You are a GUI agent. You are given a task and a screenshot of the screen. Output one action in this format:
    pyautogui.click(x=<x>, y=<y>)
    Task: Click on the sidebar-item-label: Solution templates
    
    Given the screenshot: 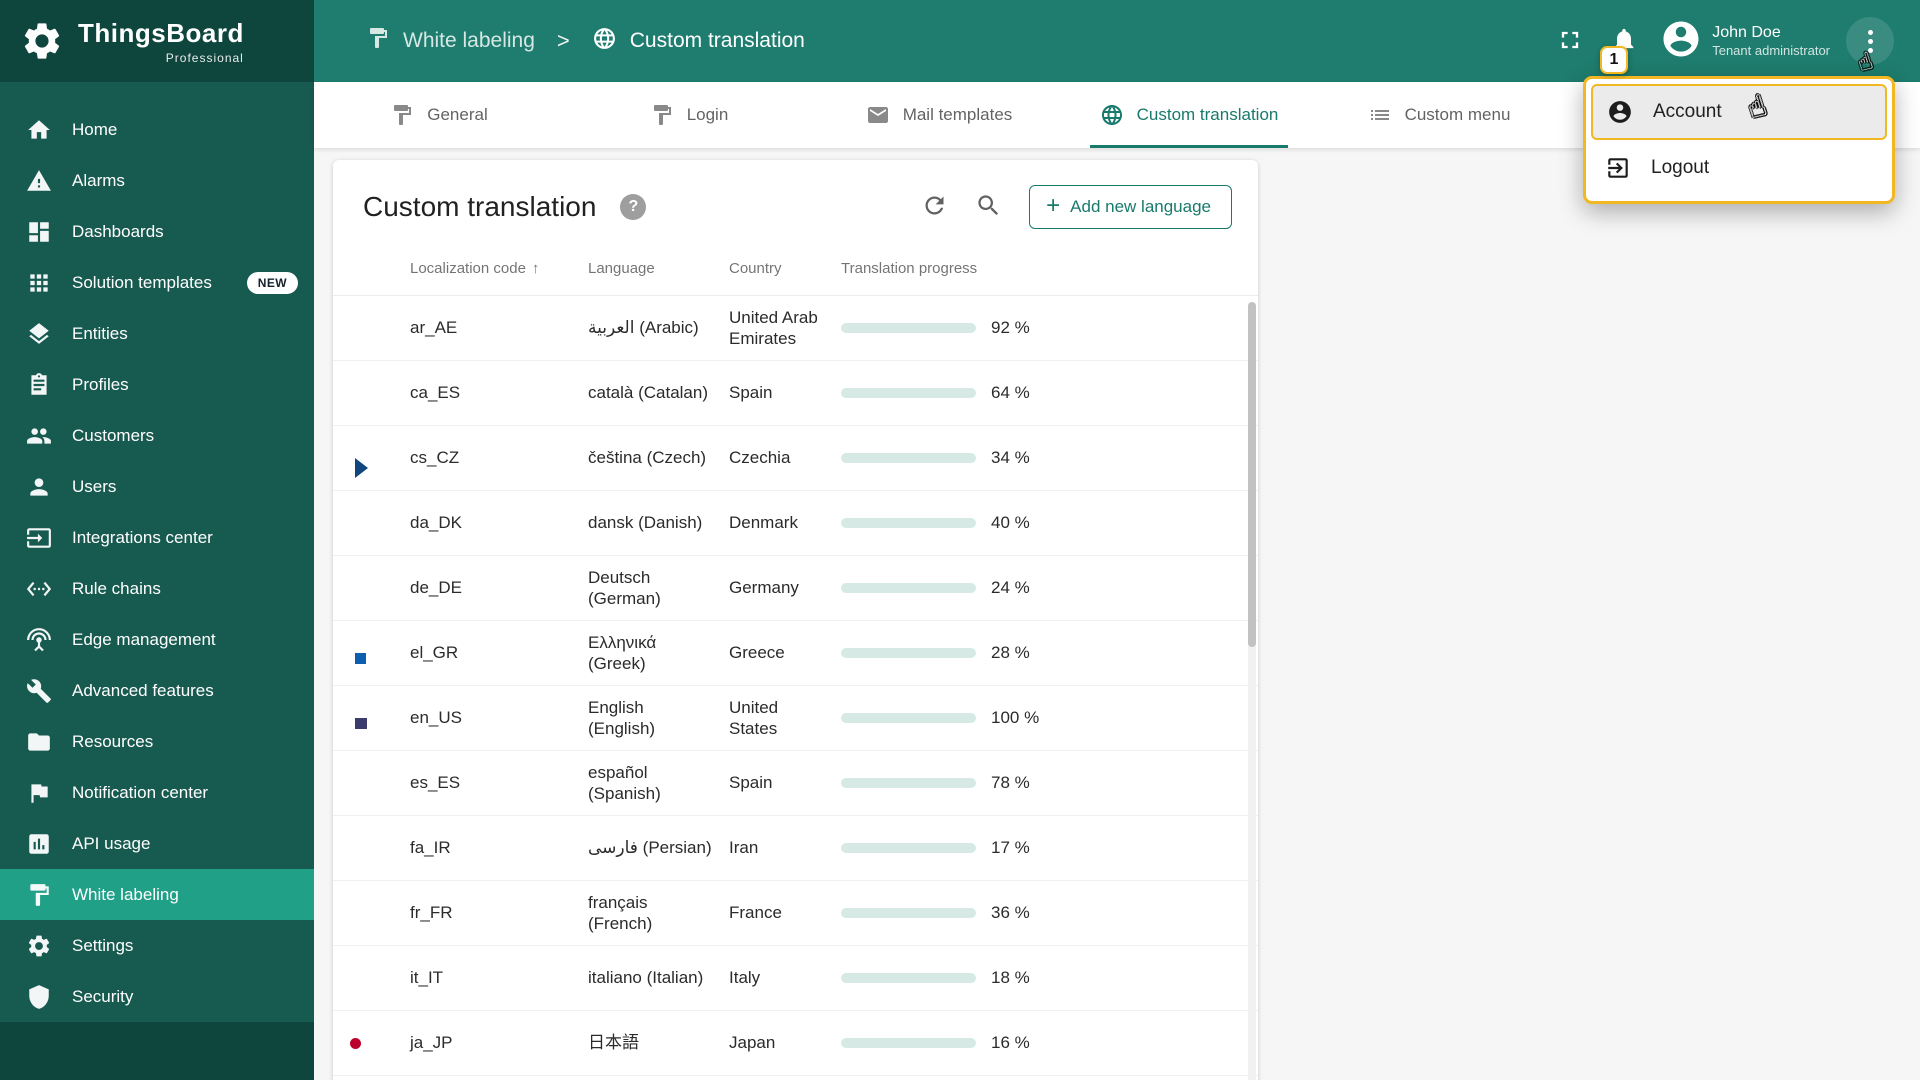 What is the action you would take?
    pyautogui.click(x=142, y=282)
    